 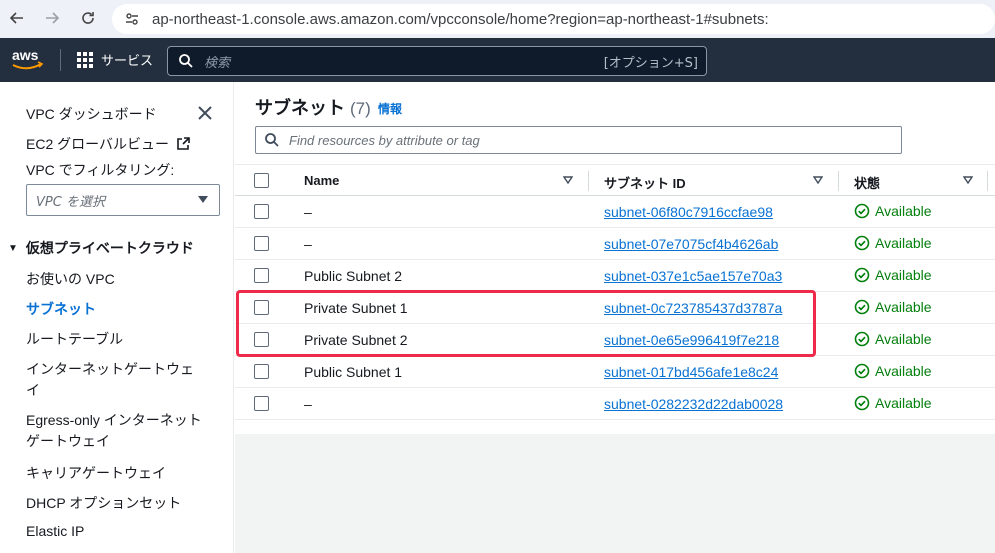 What do you see at coordinates (85, 59) in the screenshot?
I see `grid-icon` at bounding box center [85, 59].